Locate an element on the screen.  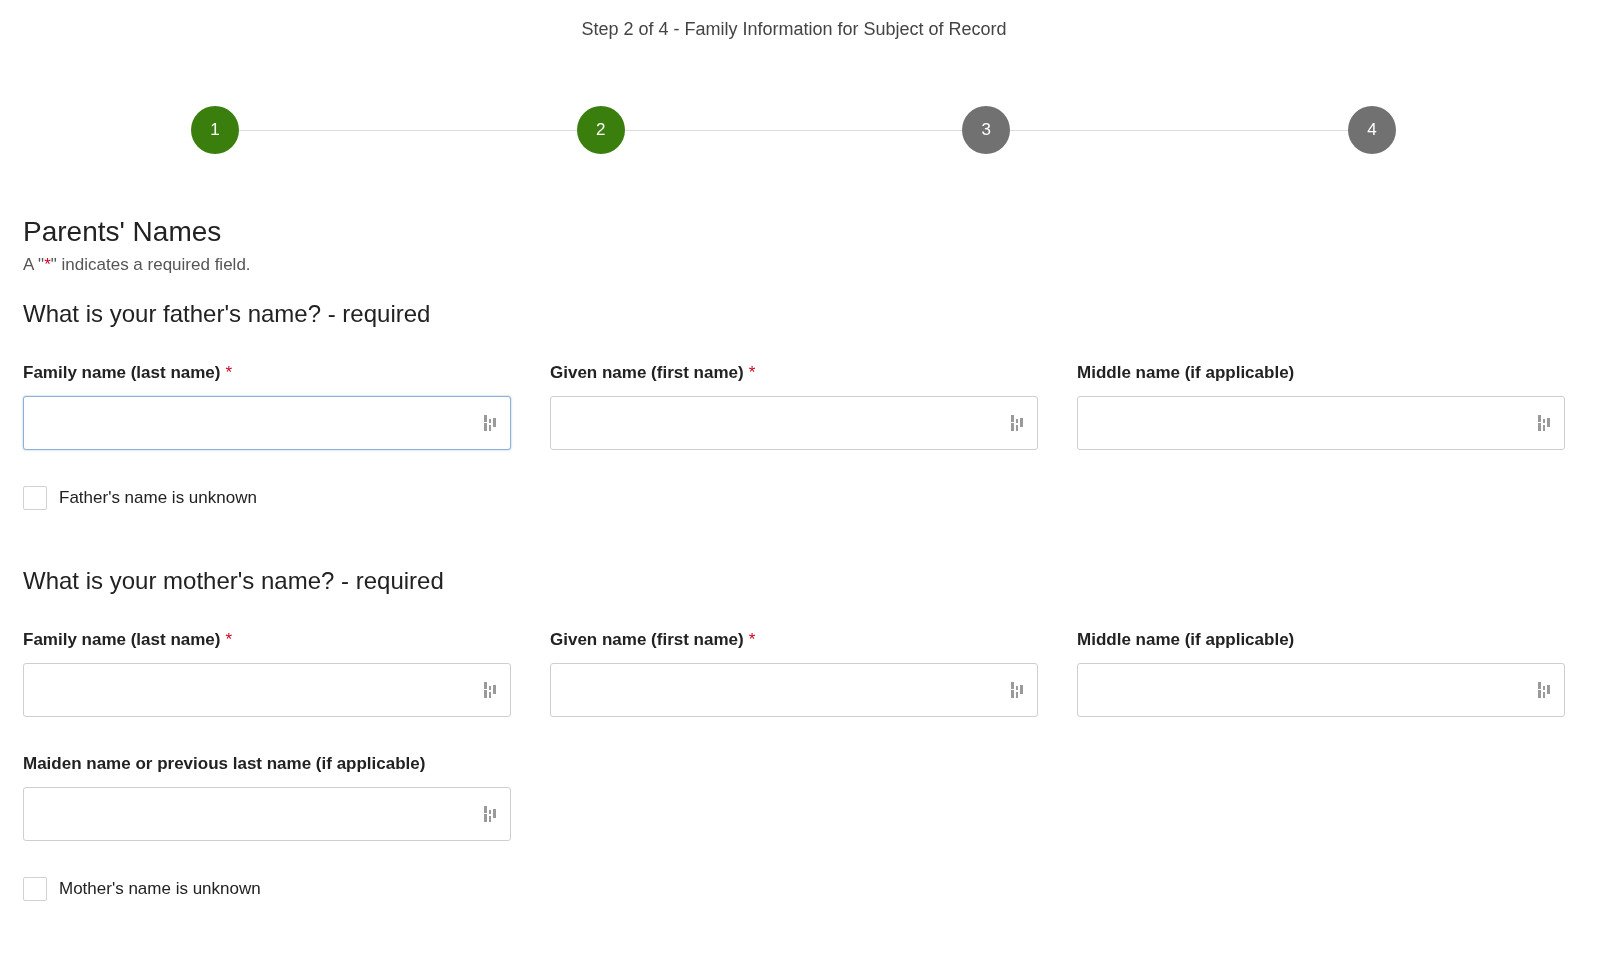
step-circle: 2 is located at coordinates (600, 130).